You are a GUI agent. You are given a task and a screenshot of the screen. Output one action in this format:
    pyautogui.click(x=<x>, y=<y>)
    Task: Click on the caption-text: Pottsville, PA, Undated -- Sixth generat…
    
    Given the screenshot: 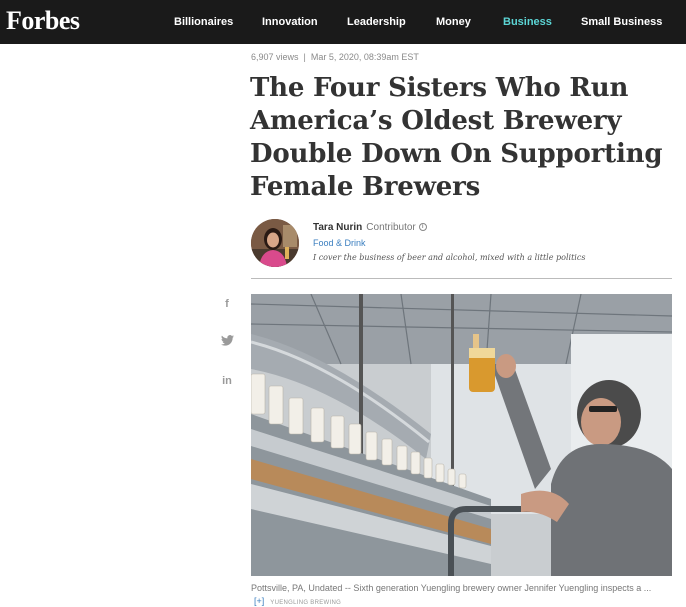 What is the action you would take?
    pyautogui.click(x=451, y=588)
    